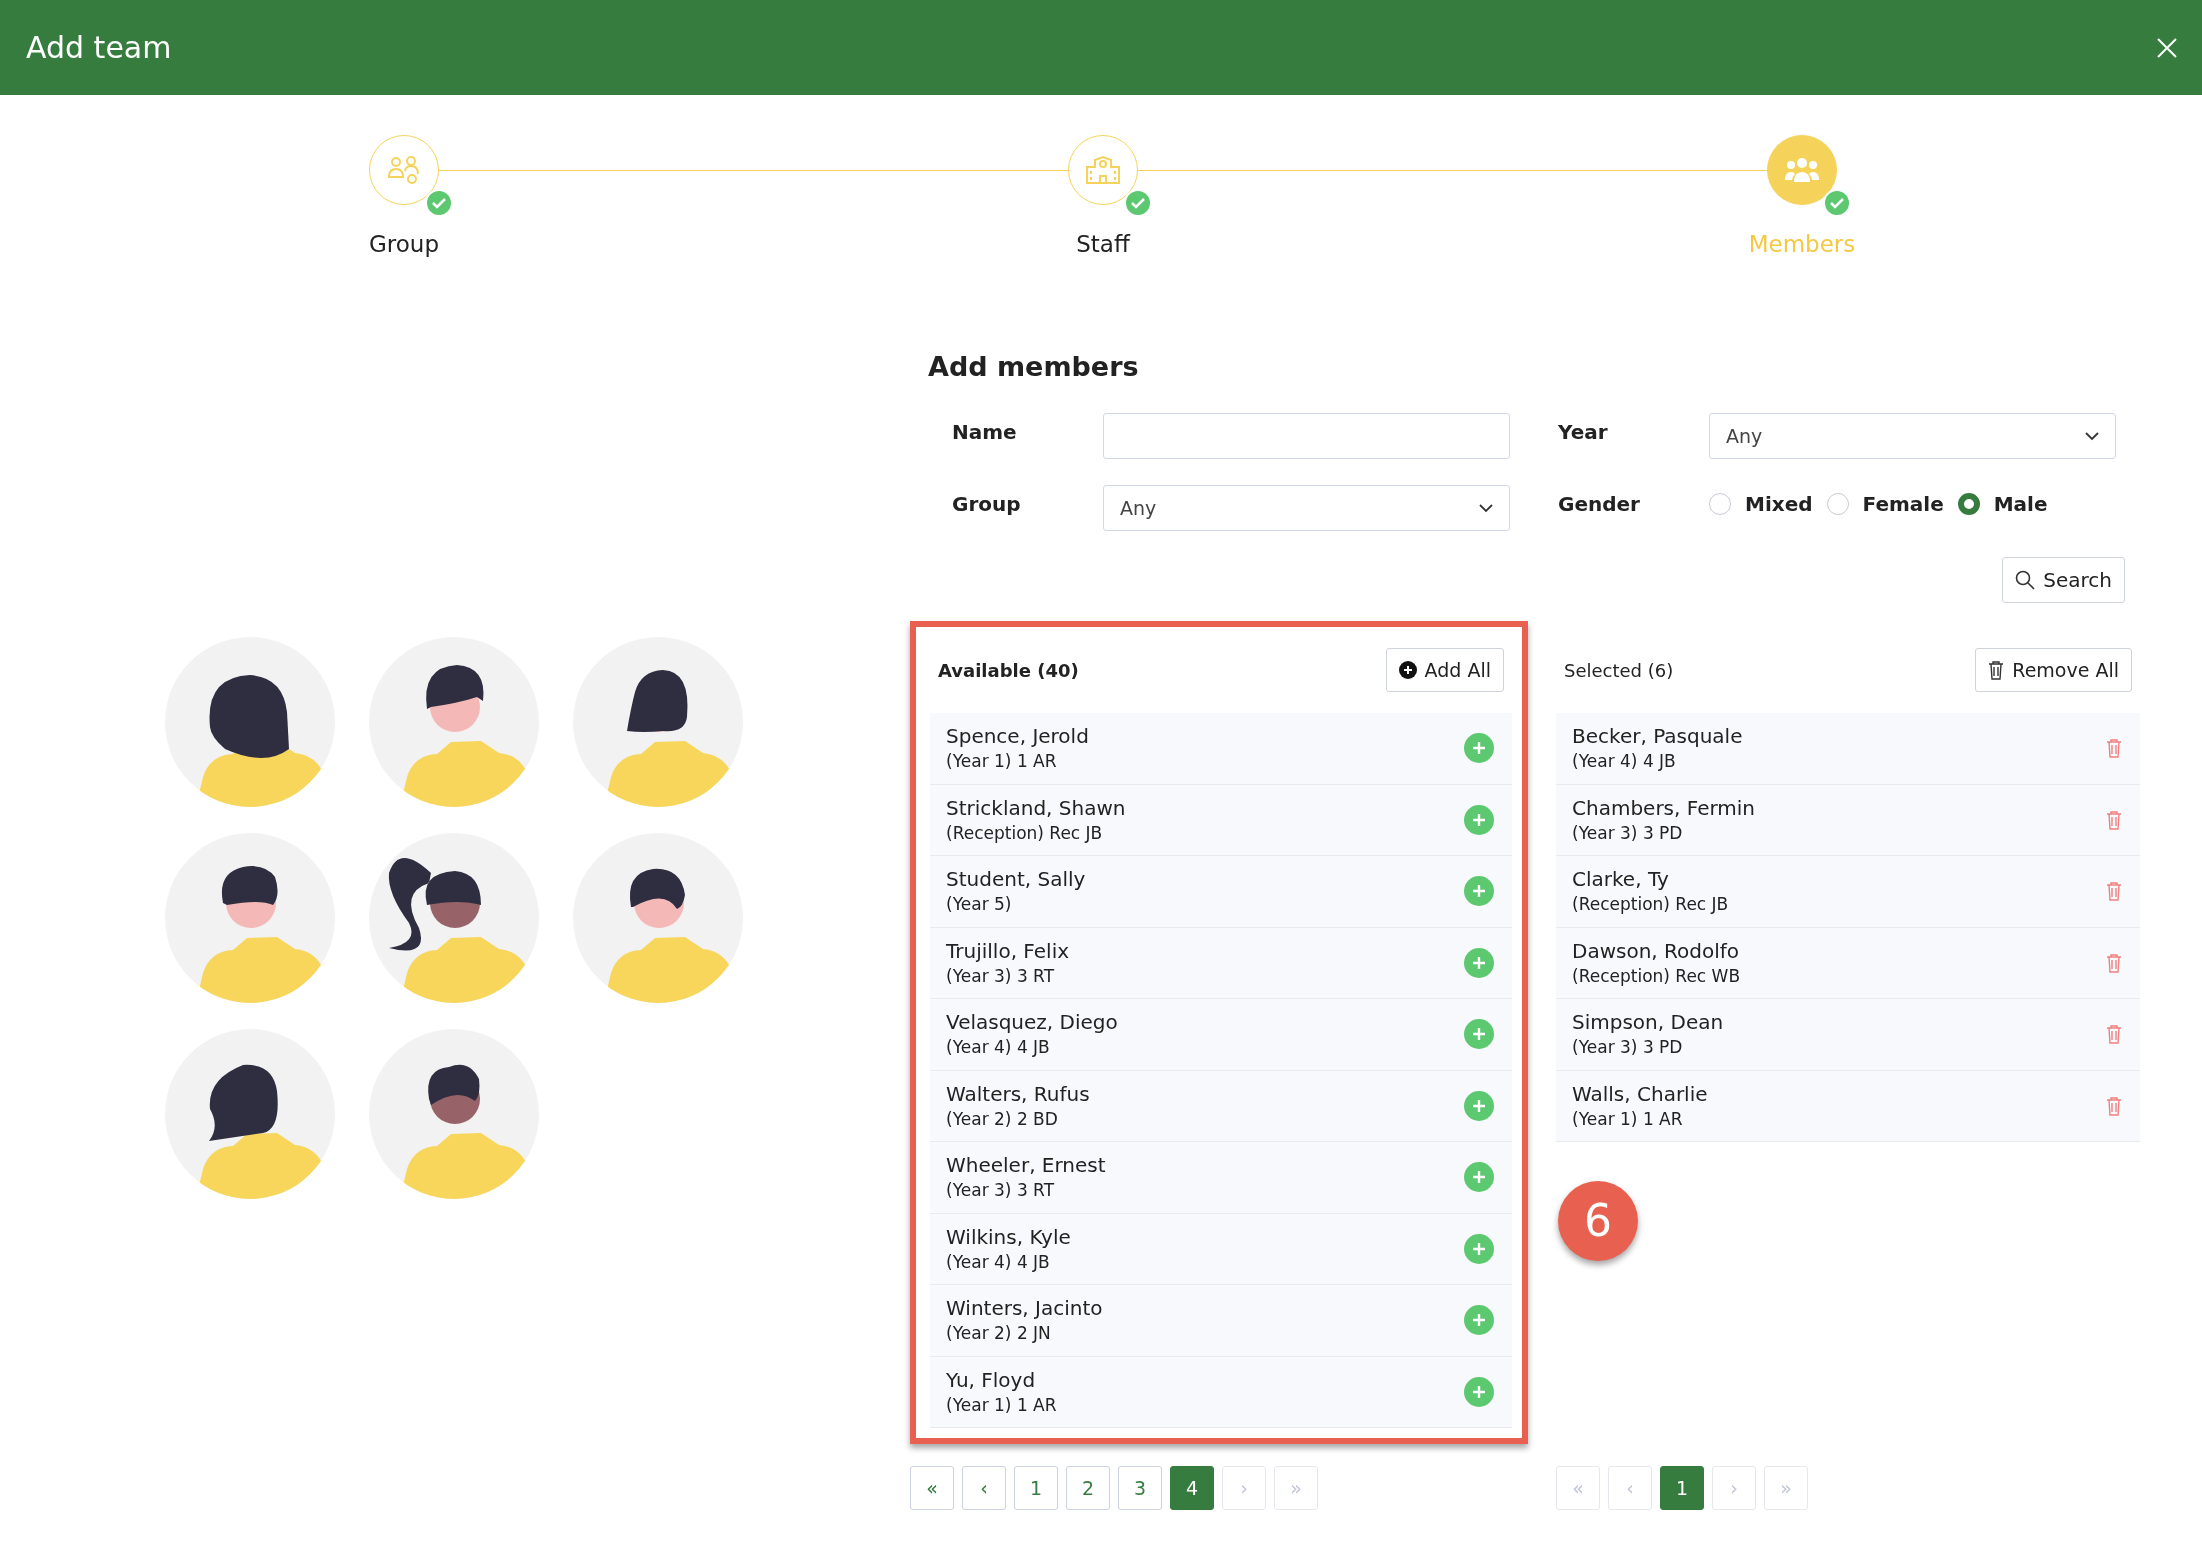 The height and width of the screenshot is (1554, 2202). Describe the element at coordinates (1192, 1488) in the screenshot. I see `page-button: 4` at that location.